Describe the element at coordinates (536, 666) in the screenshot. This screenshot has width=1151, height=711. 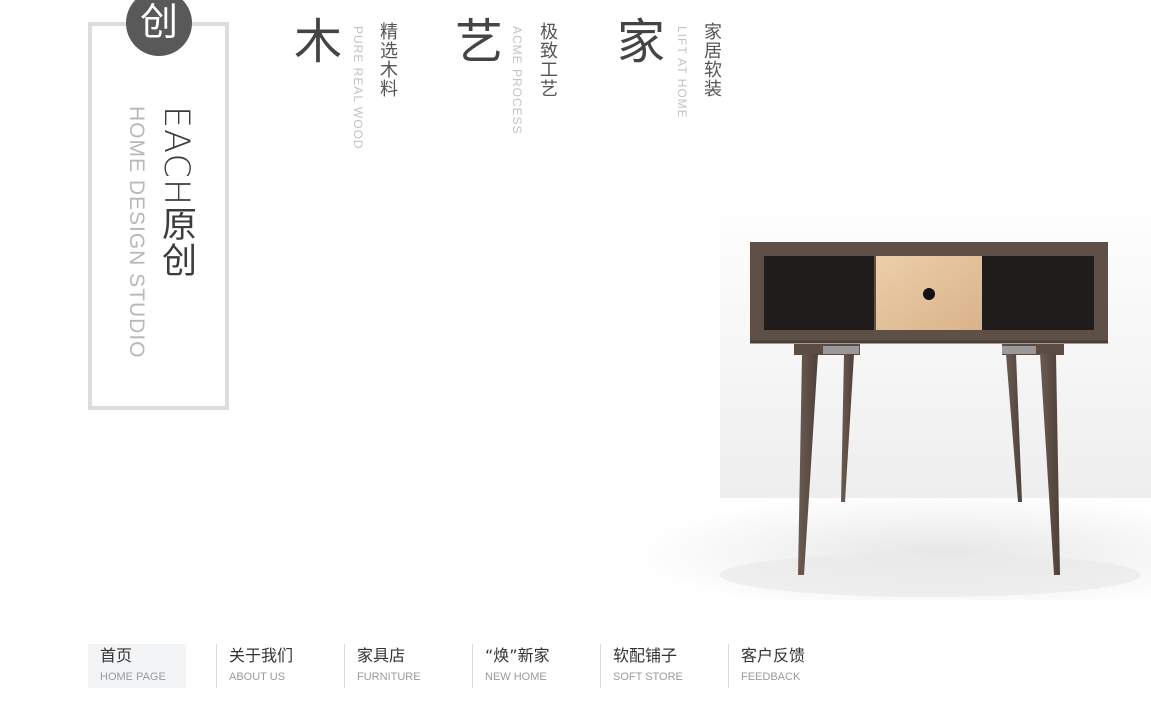
I see `nav-item-new-home: “焕”新家 NEW HOME` at that location.